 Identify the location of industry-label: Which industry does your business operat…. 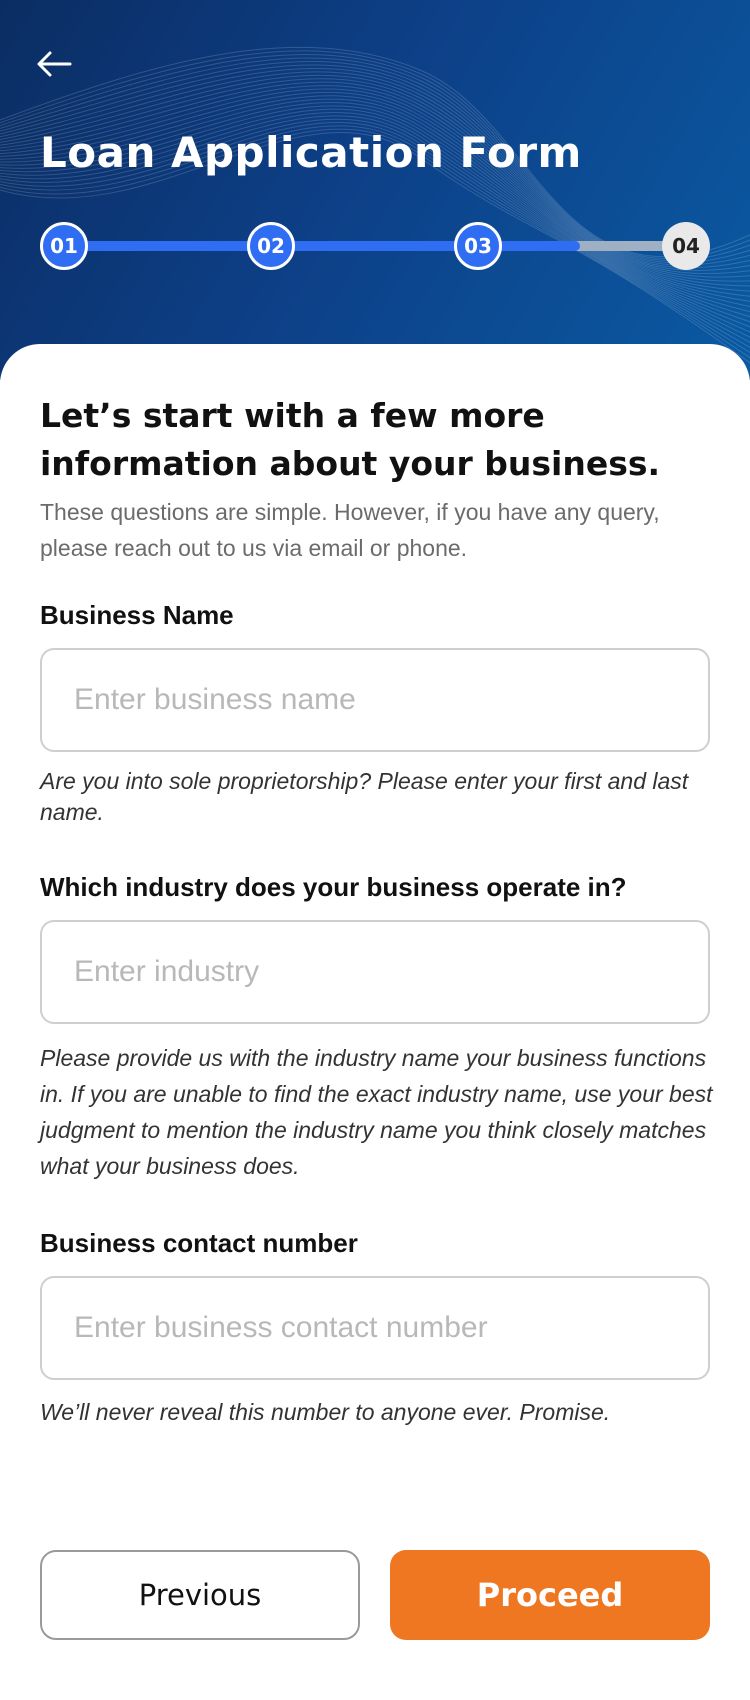
(333, 887).